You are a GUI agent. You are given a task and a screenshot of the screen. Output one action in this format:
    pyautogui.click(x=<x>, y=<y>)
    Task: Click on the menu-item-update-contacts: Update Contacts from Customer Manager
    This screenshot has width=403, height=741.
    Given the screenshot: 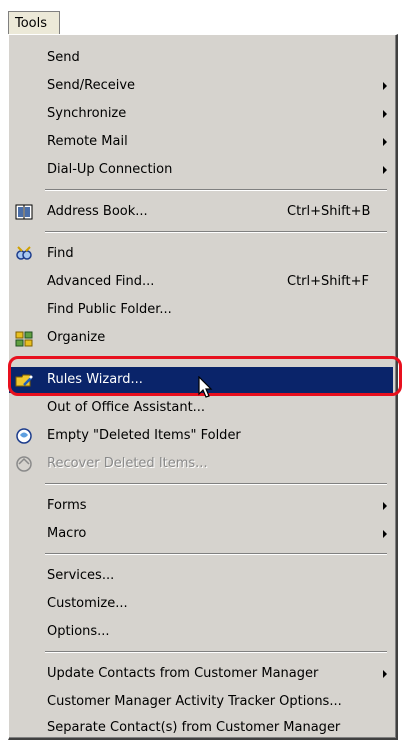 What is the action you would take?
    pyautogui.click(x=201, y=674)
    